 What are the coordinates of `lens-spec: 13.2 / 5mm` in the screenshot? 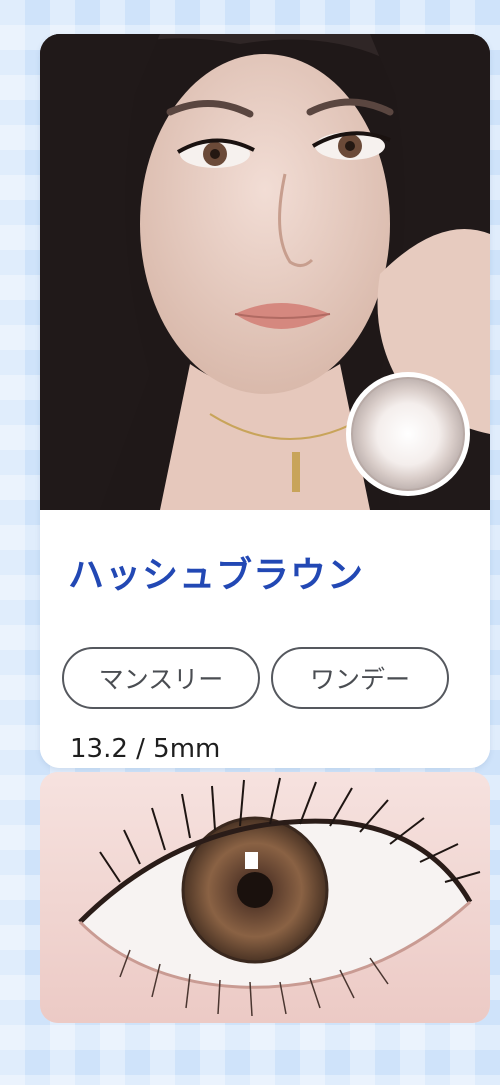 It's located at (145, 749).